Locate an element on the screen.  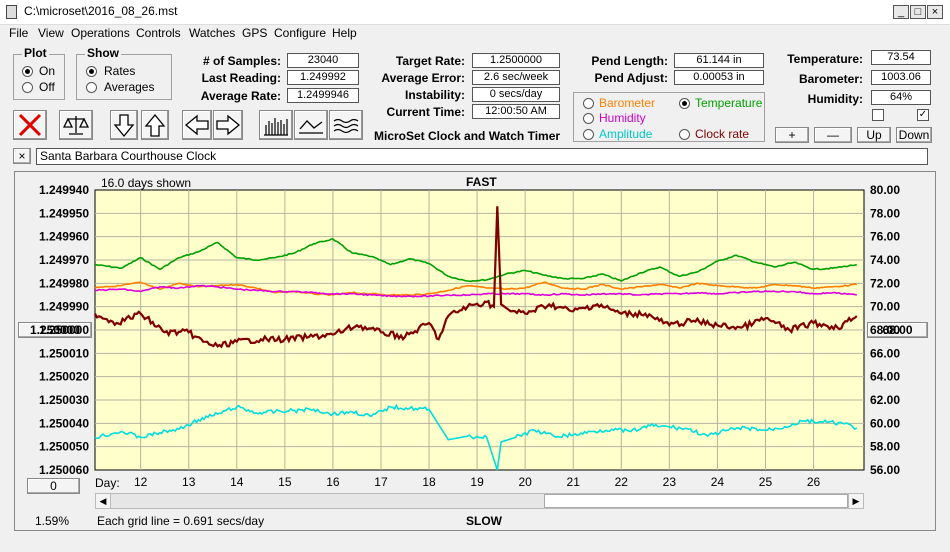
y-left-tick-label: 1.249980 is located at coordinates (64, 283).